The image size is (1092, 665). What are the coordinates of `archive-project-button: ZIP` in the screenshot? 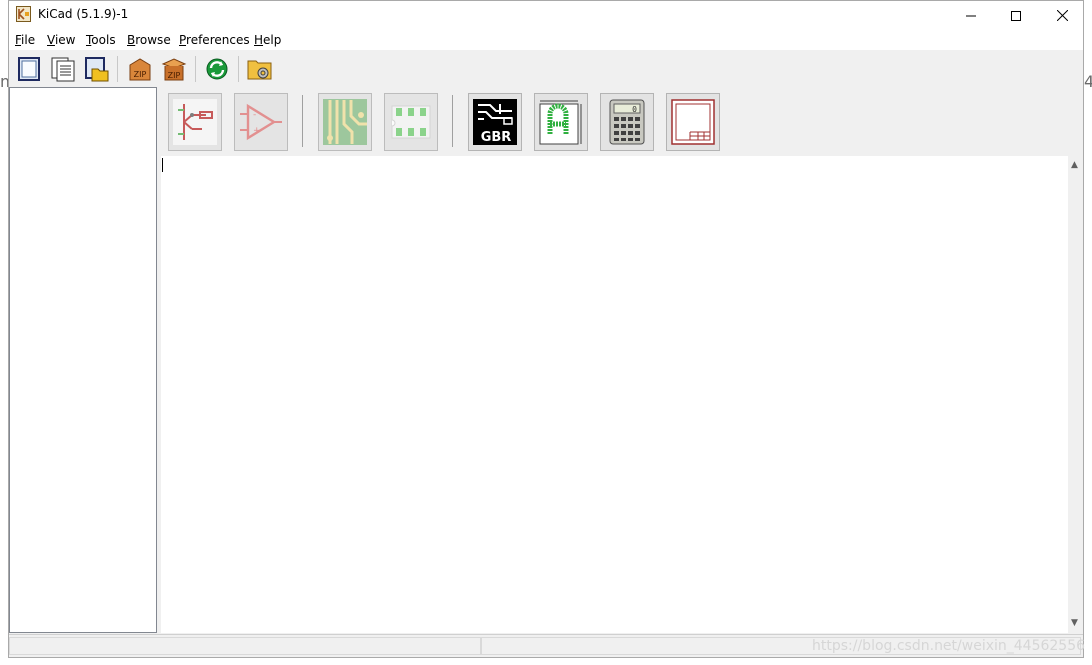 It's located at (140, 69).